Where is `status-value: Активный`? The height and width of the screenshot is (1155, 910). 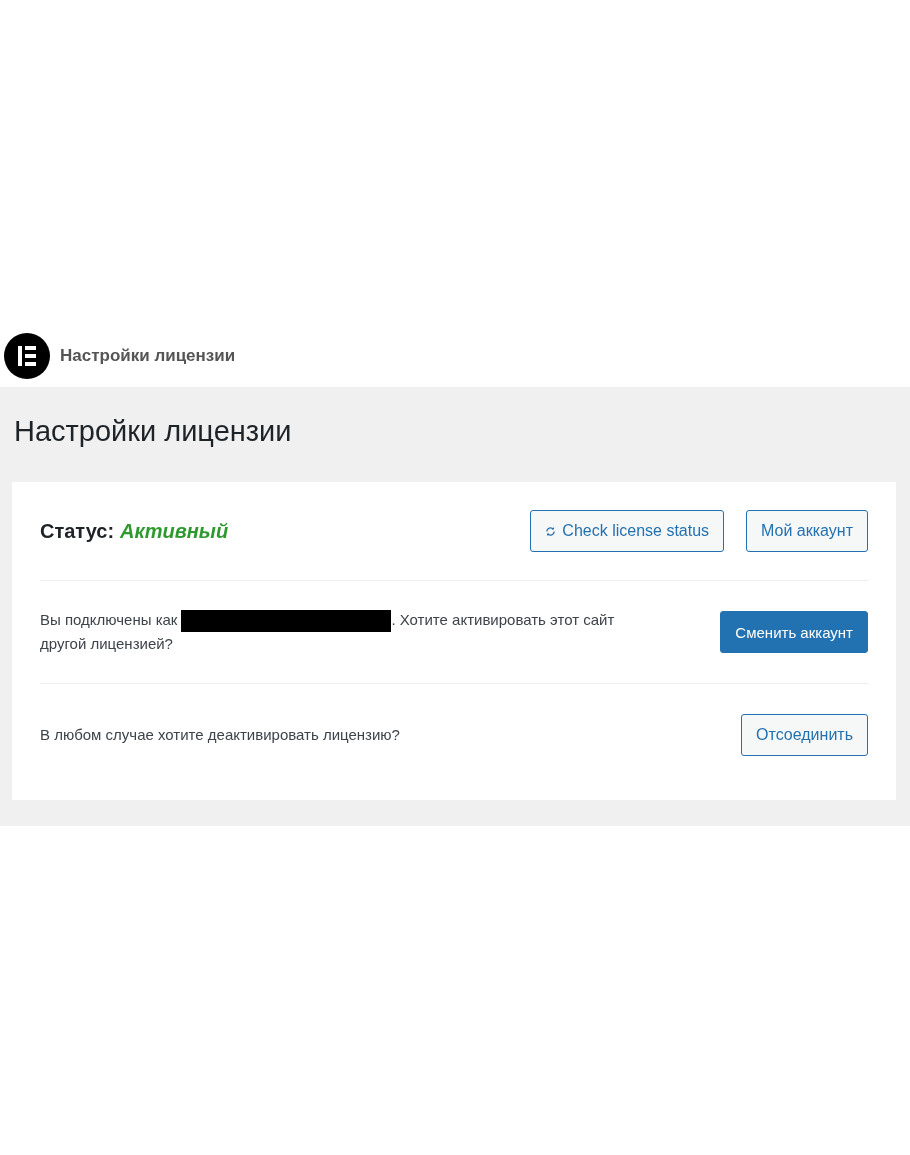 status-value: Активный is located at coordinates (174, 531).